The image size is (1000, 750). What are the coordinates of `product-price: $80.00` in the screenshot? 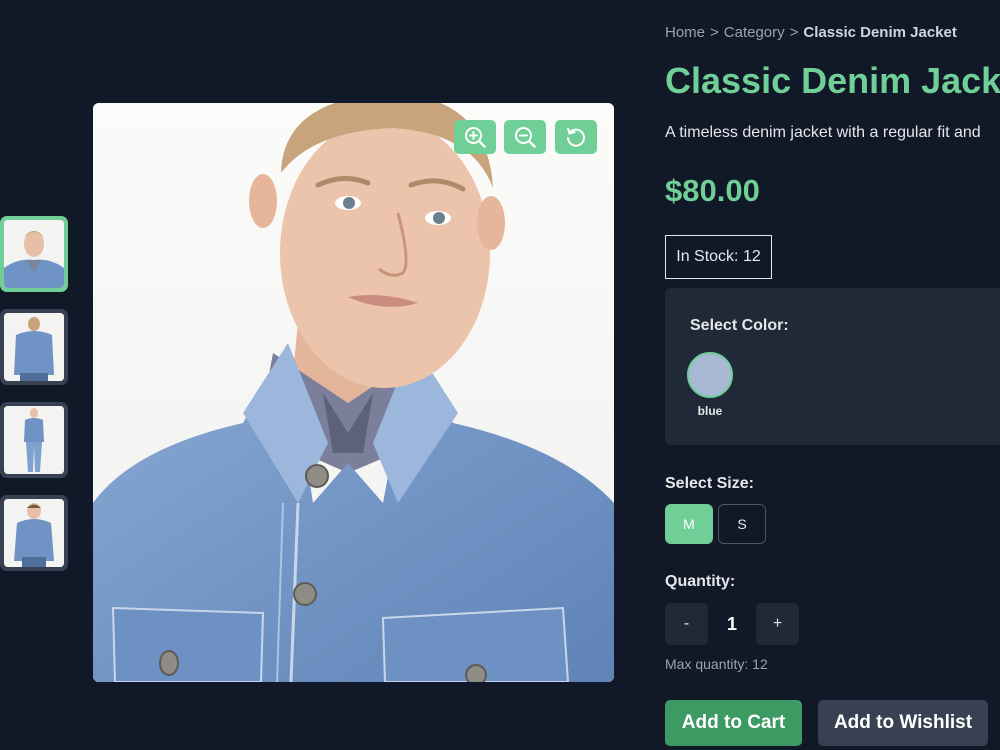 It's located at (712, 190).